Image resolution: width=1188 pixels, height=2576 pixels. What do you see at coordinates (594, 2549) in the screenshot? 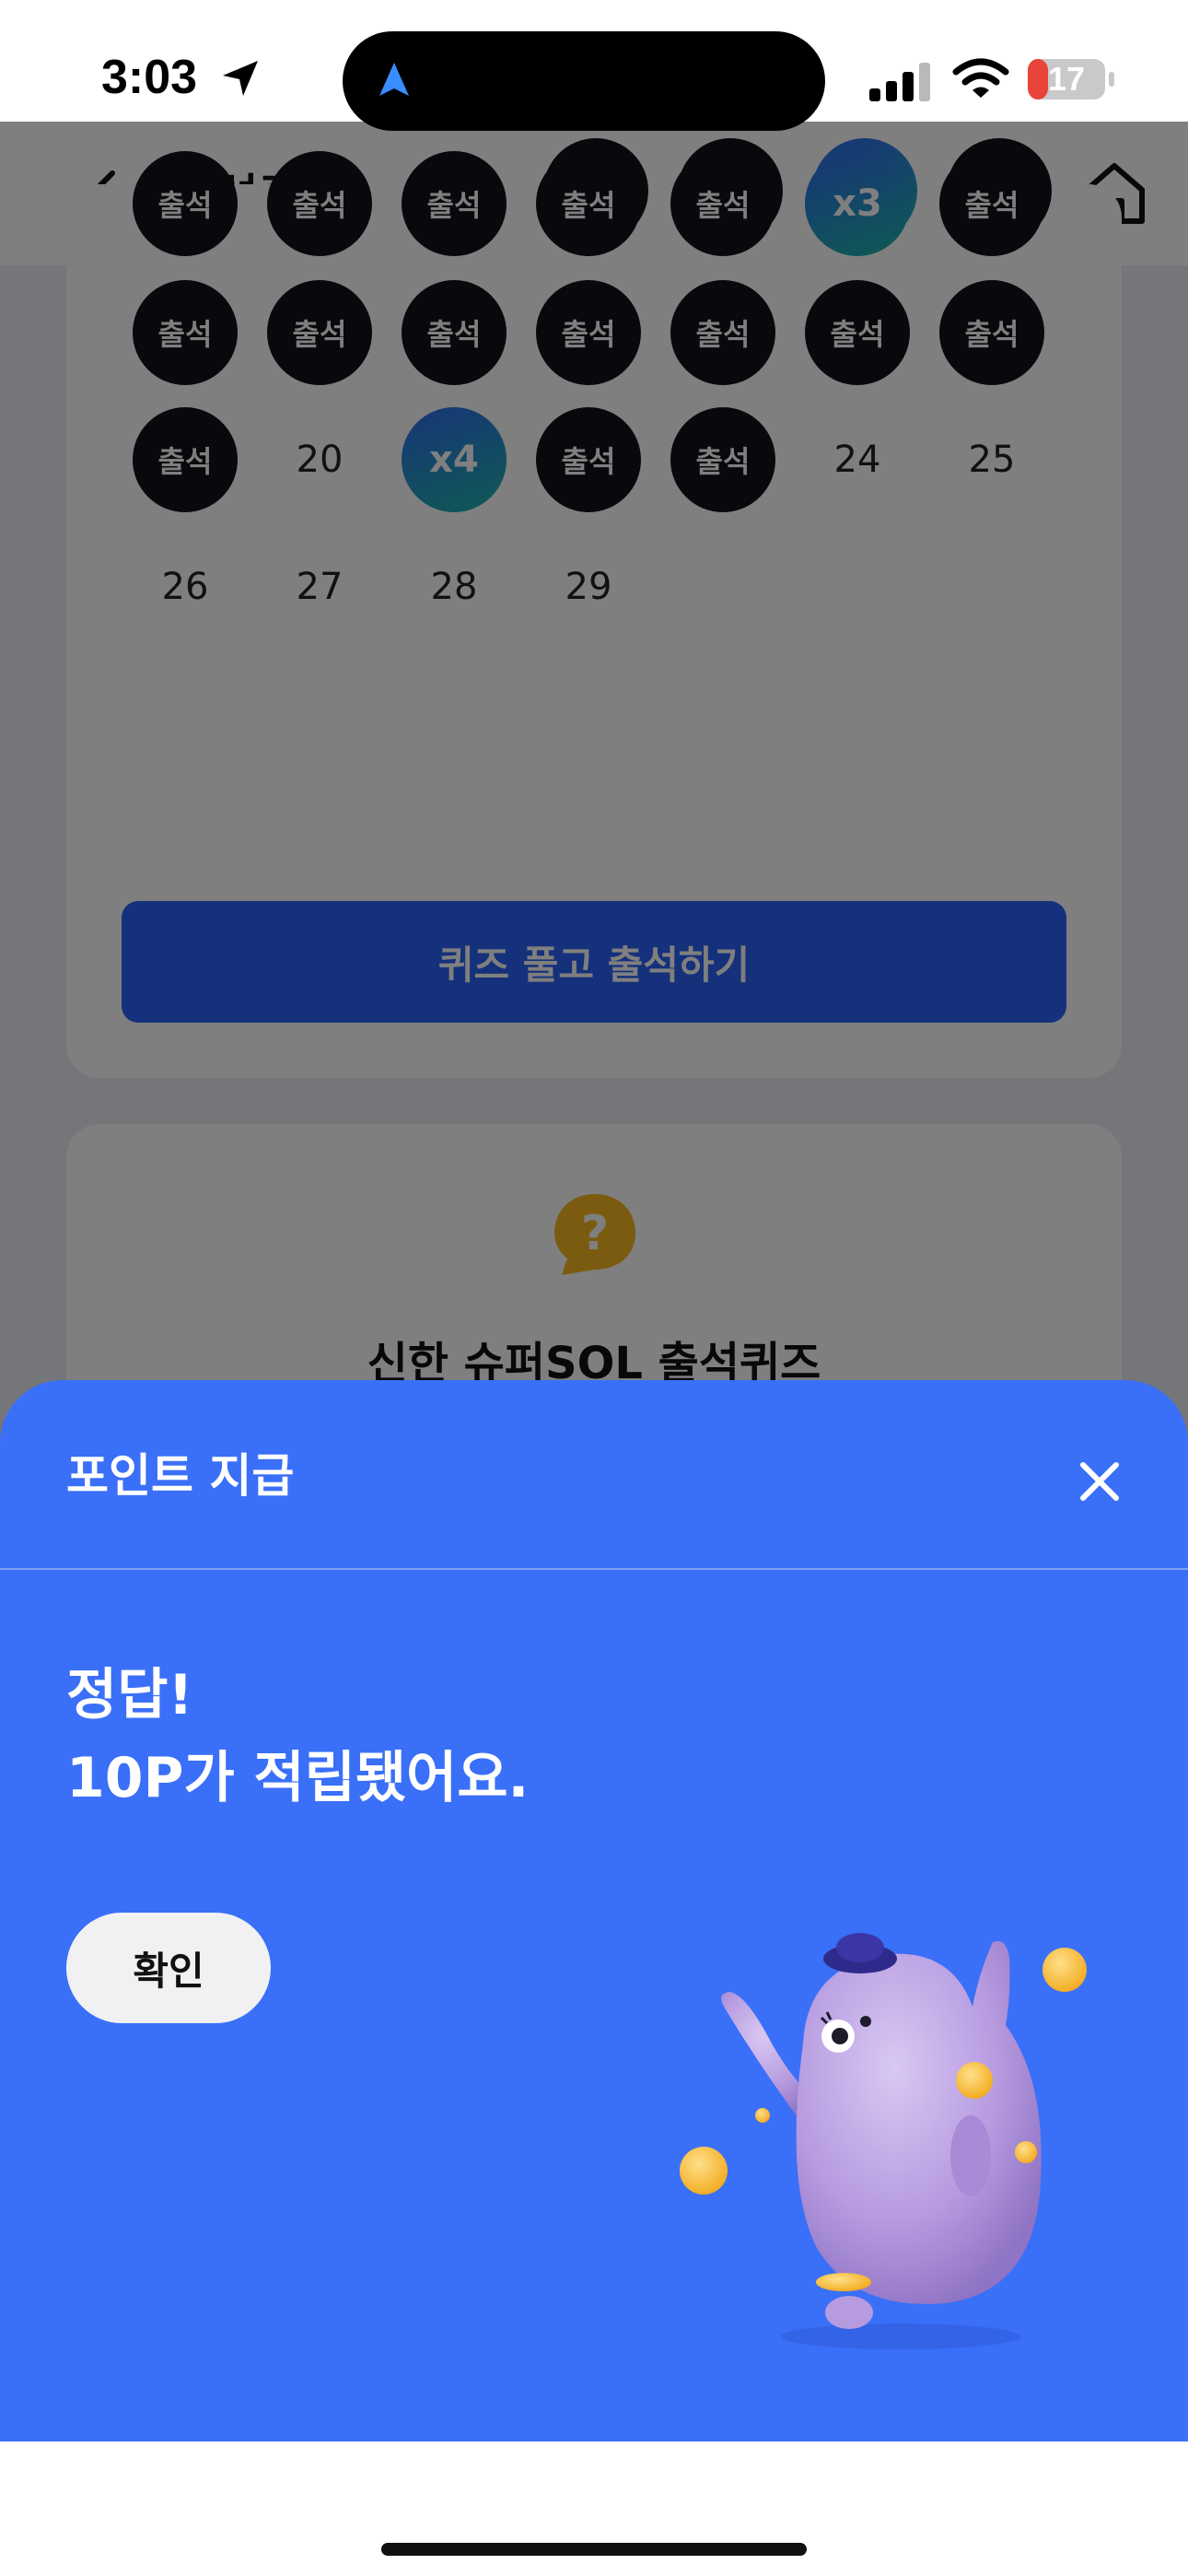
I see `home-indicator` at bounding box center [594, 2549].